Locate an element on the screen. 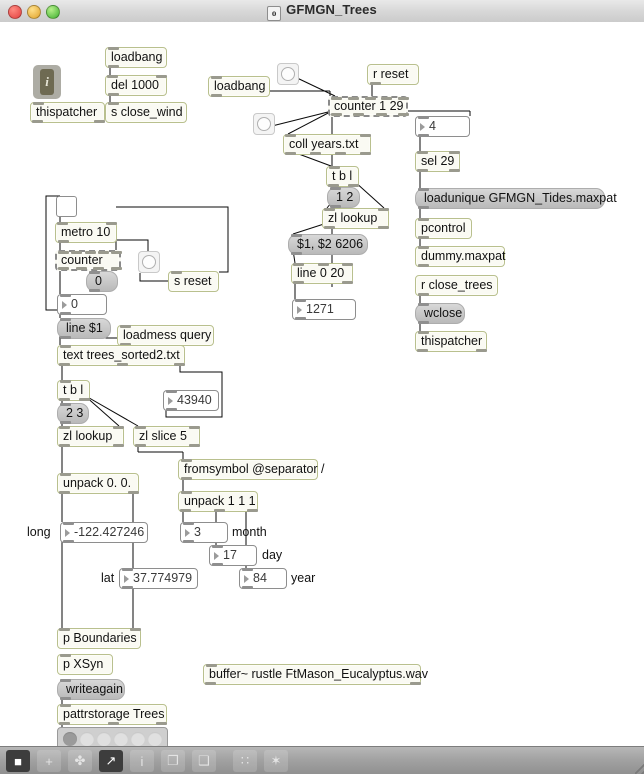  toggle-object-toggle_metro is located at coordinates (66, 206).